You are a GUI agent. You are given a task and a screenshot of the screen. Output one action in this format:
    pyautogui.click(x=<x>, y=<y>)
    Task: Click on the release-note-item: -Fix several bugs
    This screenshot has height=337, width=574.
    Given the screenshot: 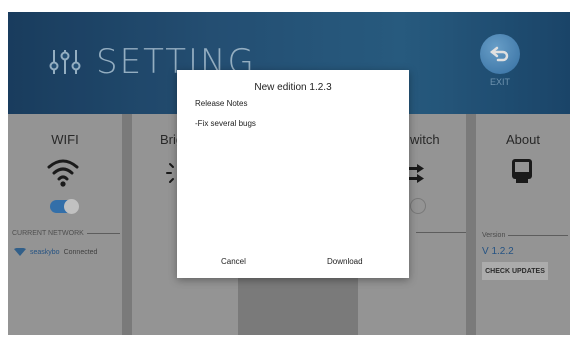 What is the action you would take?
    pyautogui.click(x=225, y=123)
    